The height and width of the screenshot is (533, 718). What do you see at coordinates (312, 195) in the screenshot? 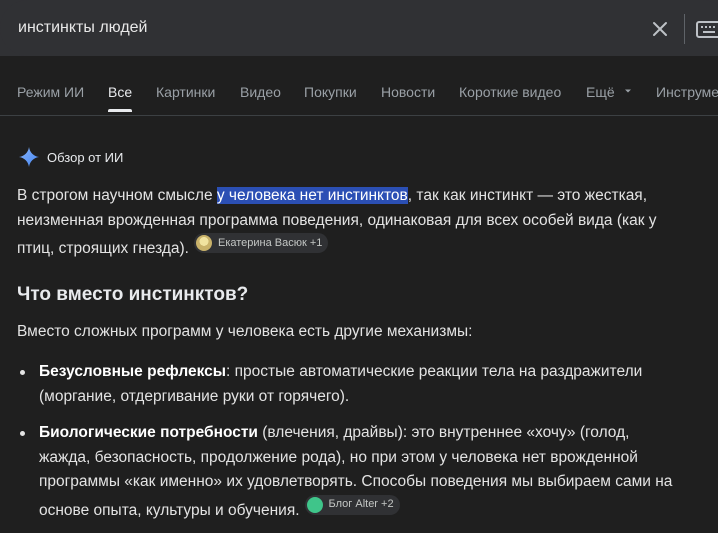
I see `highlighted-text: у человека нет инстинктов` at bounding box center [312, 195].